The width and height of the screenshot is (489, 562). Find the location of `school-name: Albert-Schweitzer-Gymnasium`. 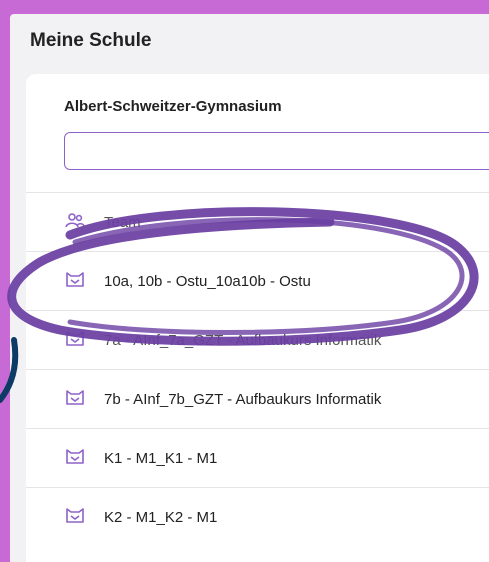

school-name: Albert-Schweitzer-Gymnasium is located at coordinates (173, 106).